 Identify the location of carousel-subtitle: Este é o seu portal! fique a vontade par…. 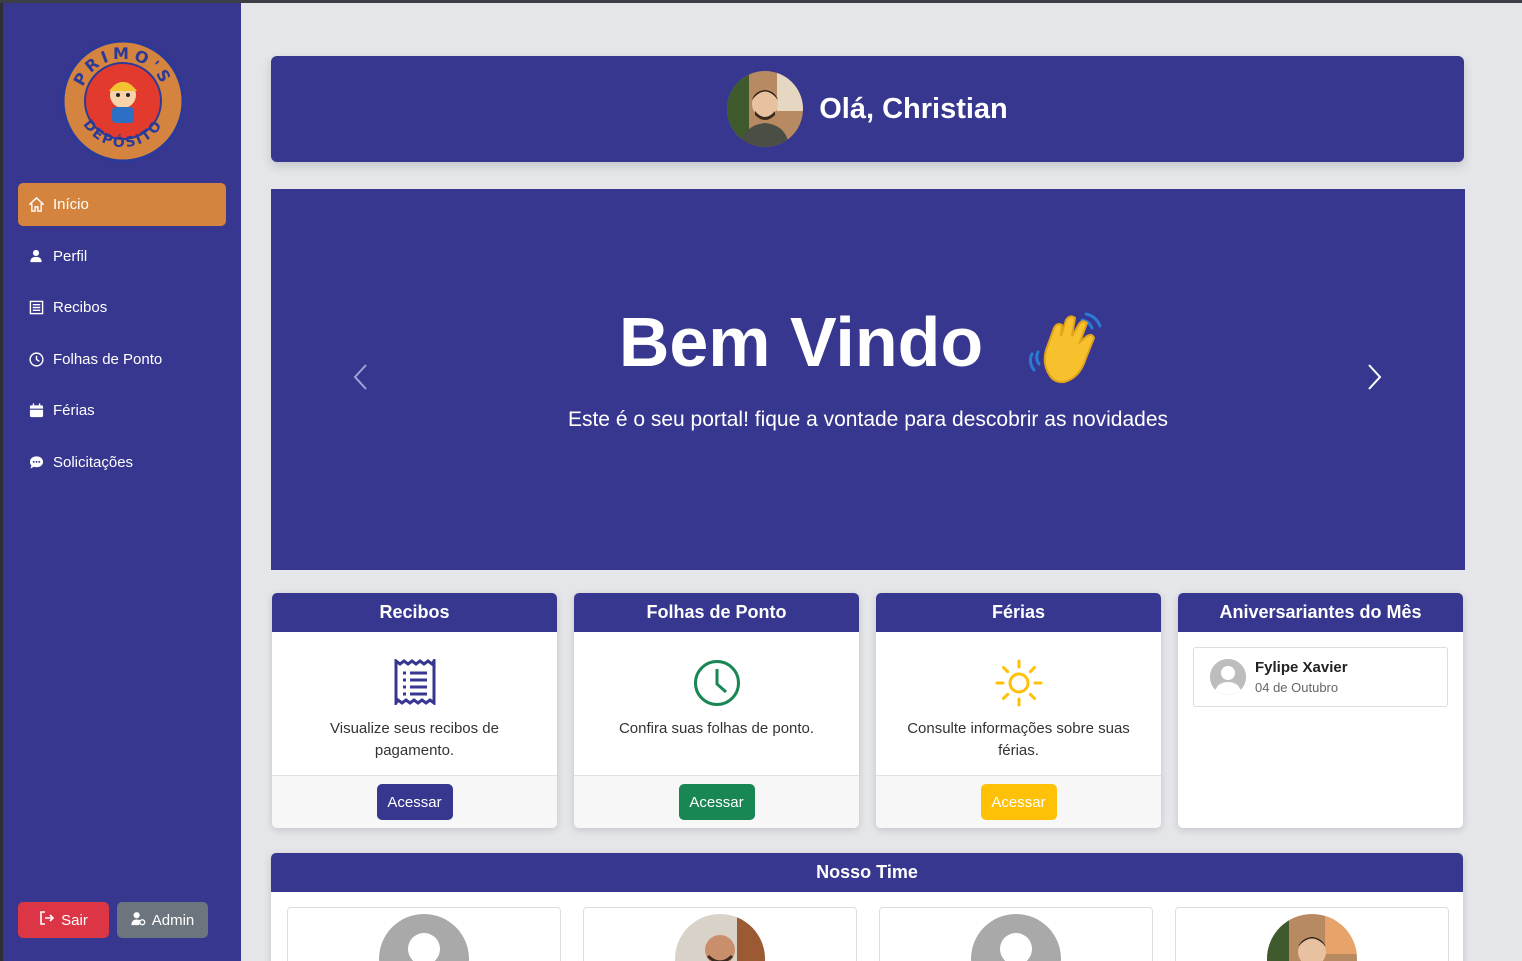
(868, 419).